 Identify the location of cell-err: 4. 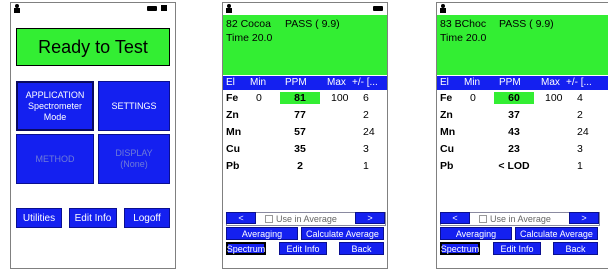
(580, 98).